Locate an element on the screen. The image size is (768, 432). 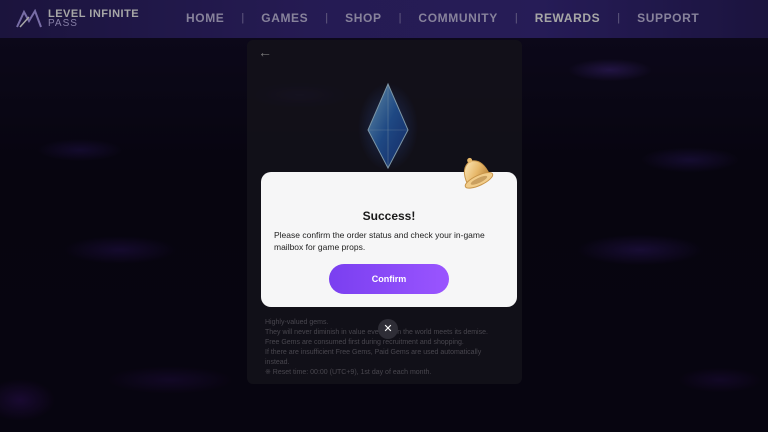
brand-logo: LEVEL INFINITE PASS is located at coordinates (77, 19).